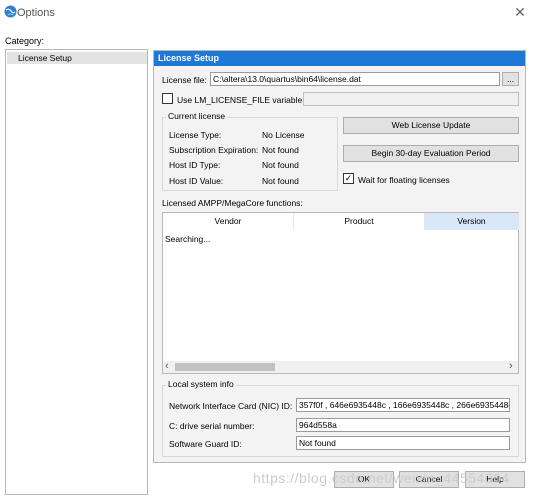 This screenshot has height=498, width=533. What do you see at coordinates (431, 153) in the screenshot?
I see `begin-evaluation-button: Begin 30-day Evaluation Period` at bounding box center [431, 153].